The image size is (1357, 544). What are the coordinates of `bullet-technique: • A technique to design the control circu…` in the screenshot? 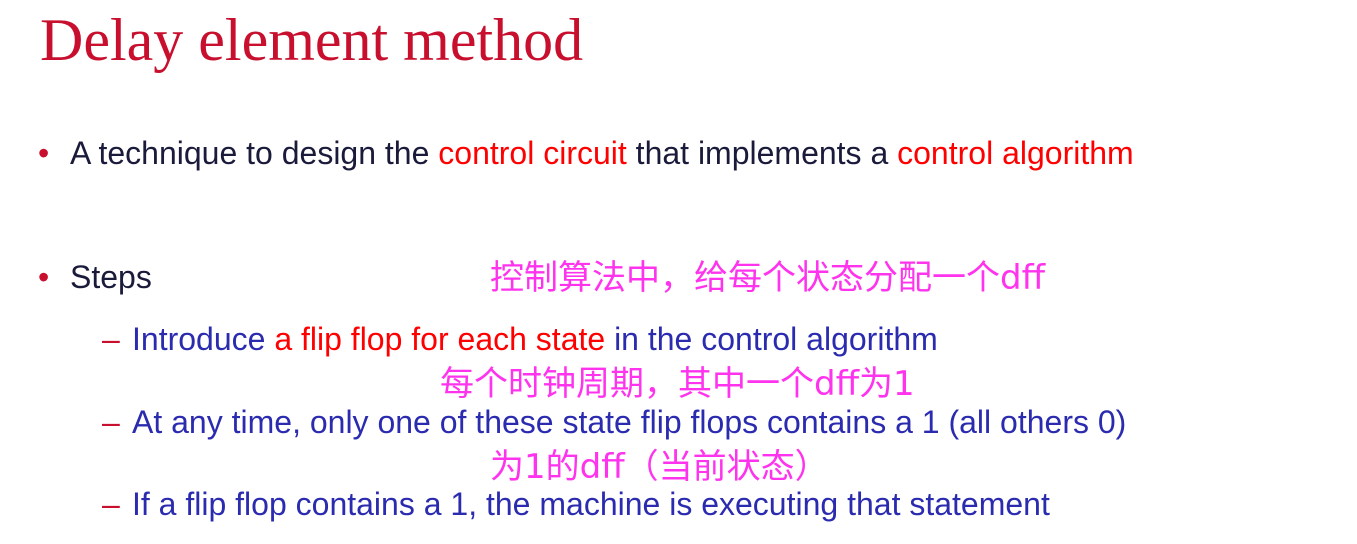 It's located at (586, 153).